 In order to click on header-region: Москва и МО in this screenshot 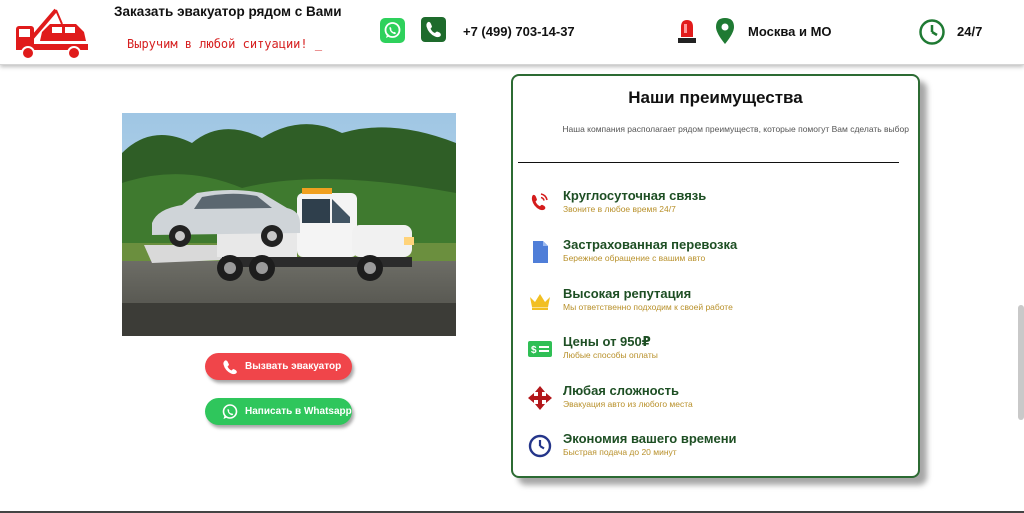, I will do `click(790, 31)`.